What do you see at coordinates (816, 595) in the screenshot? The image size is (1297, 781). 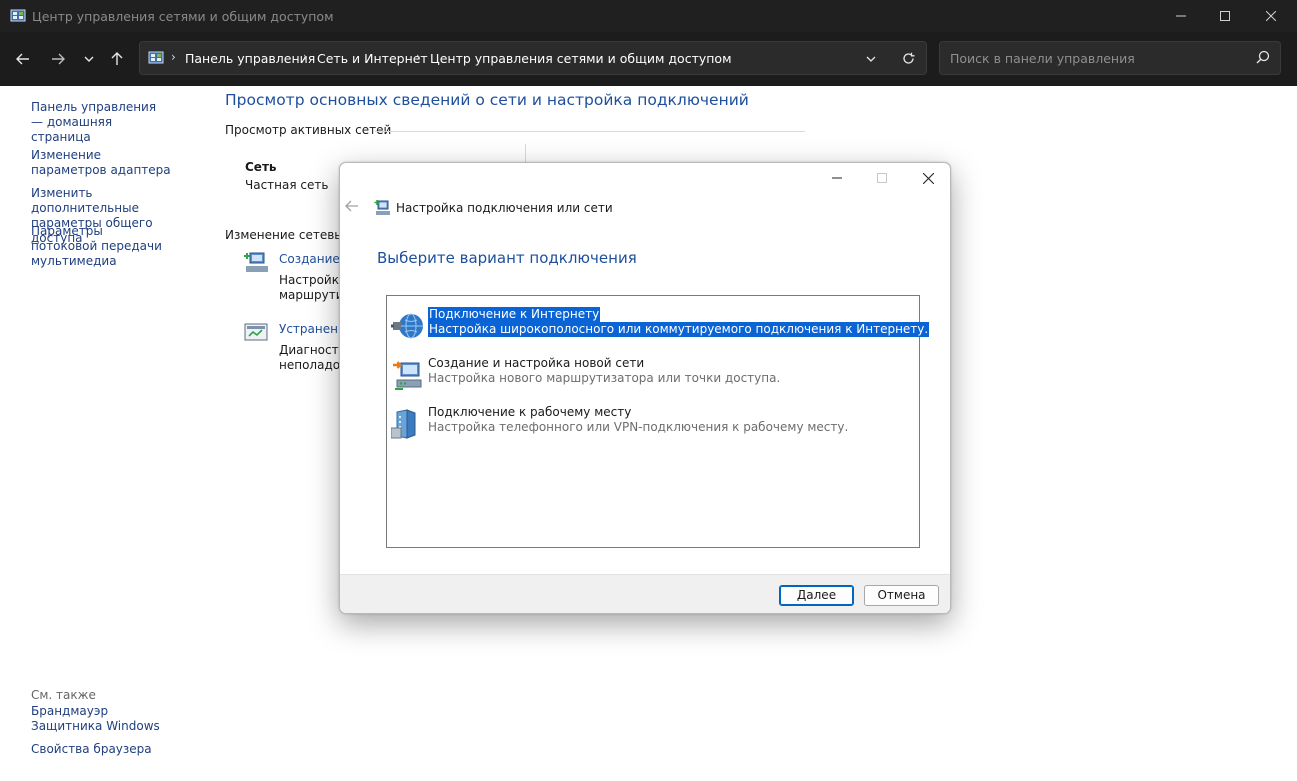 I see `next-button: Далее` at bounding box center [816, 595].